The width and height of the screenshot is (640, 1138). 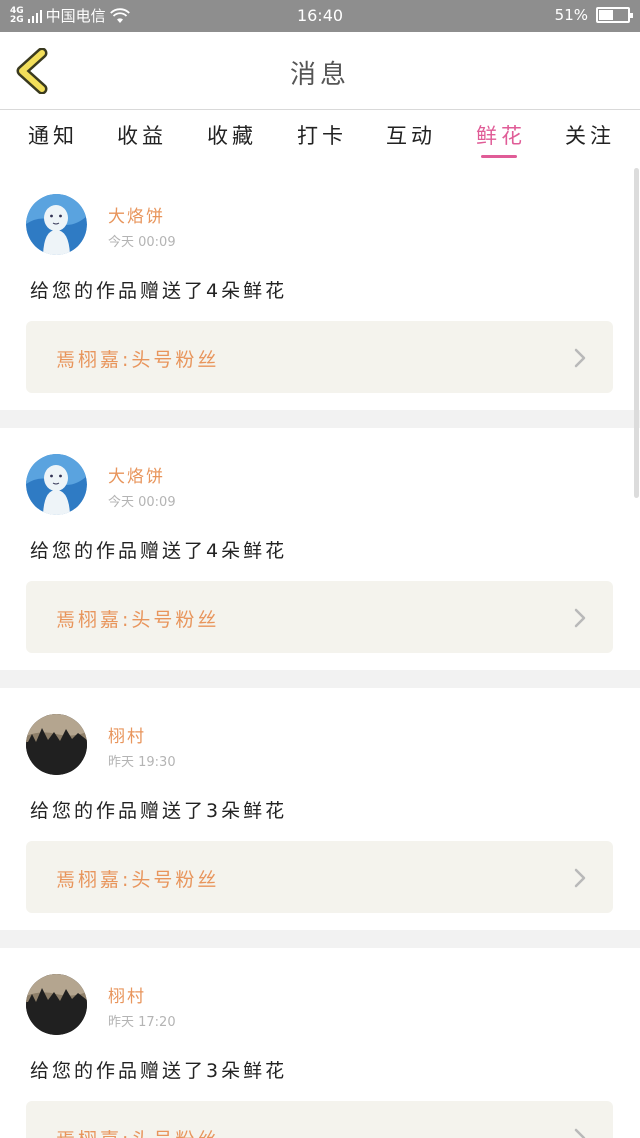 I want to click on scrollbar, so click(x=636, y=333).